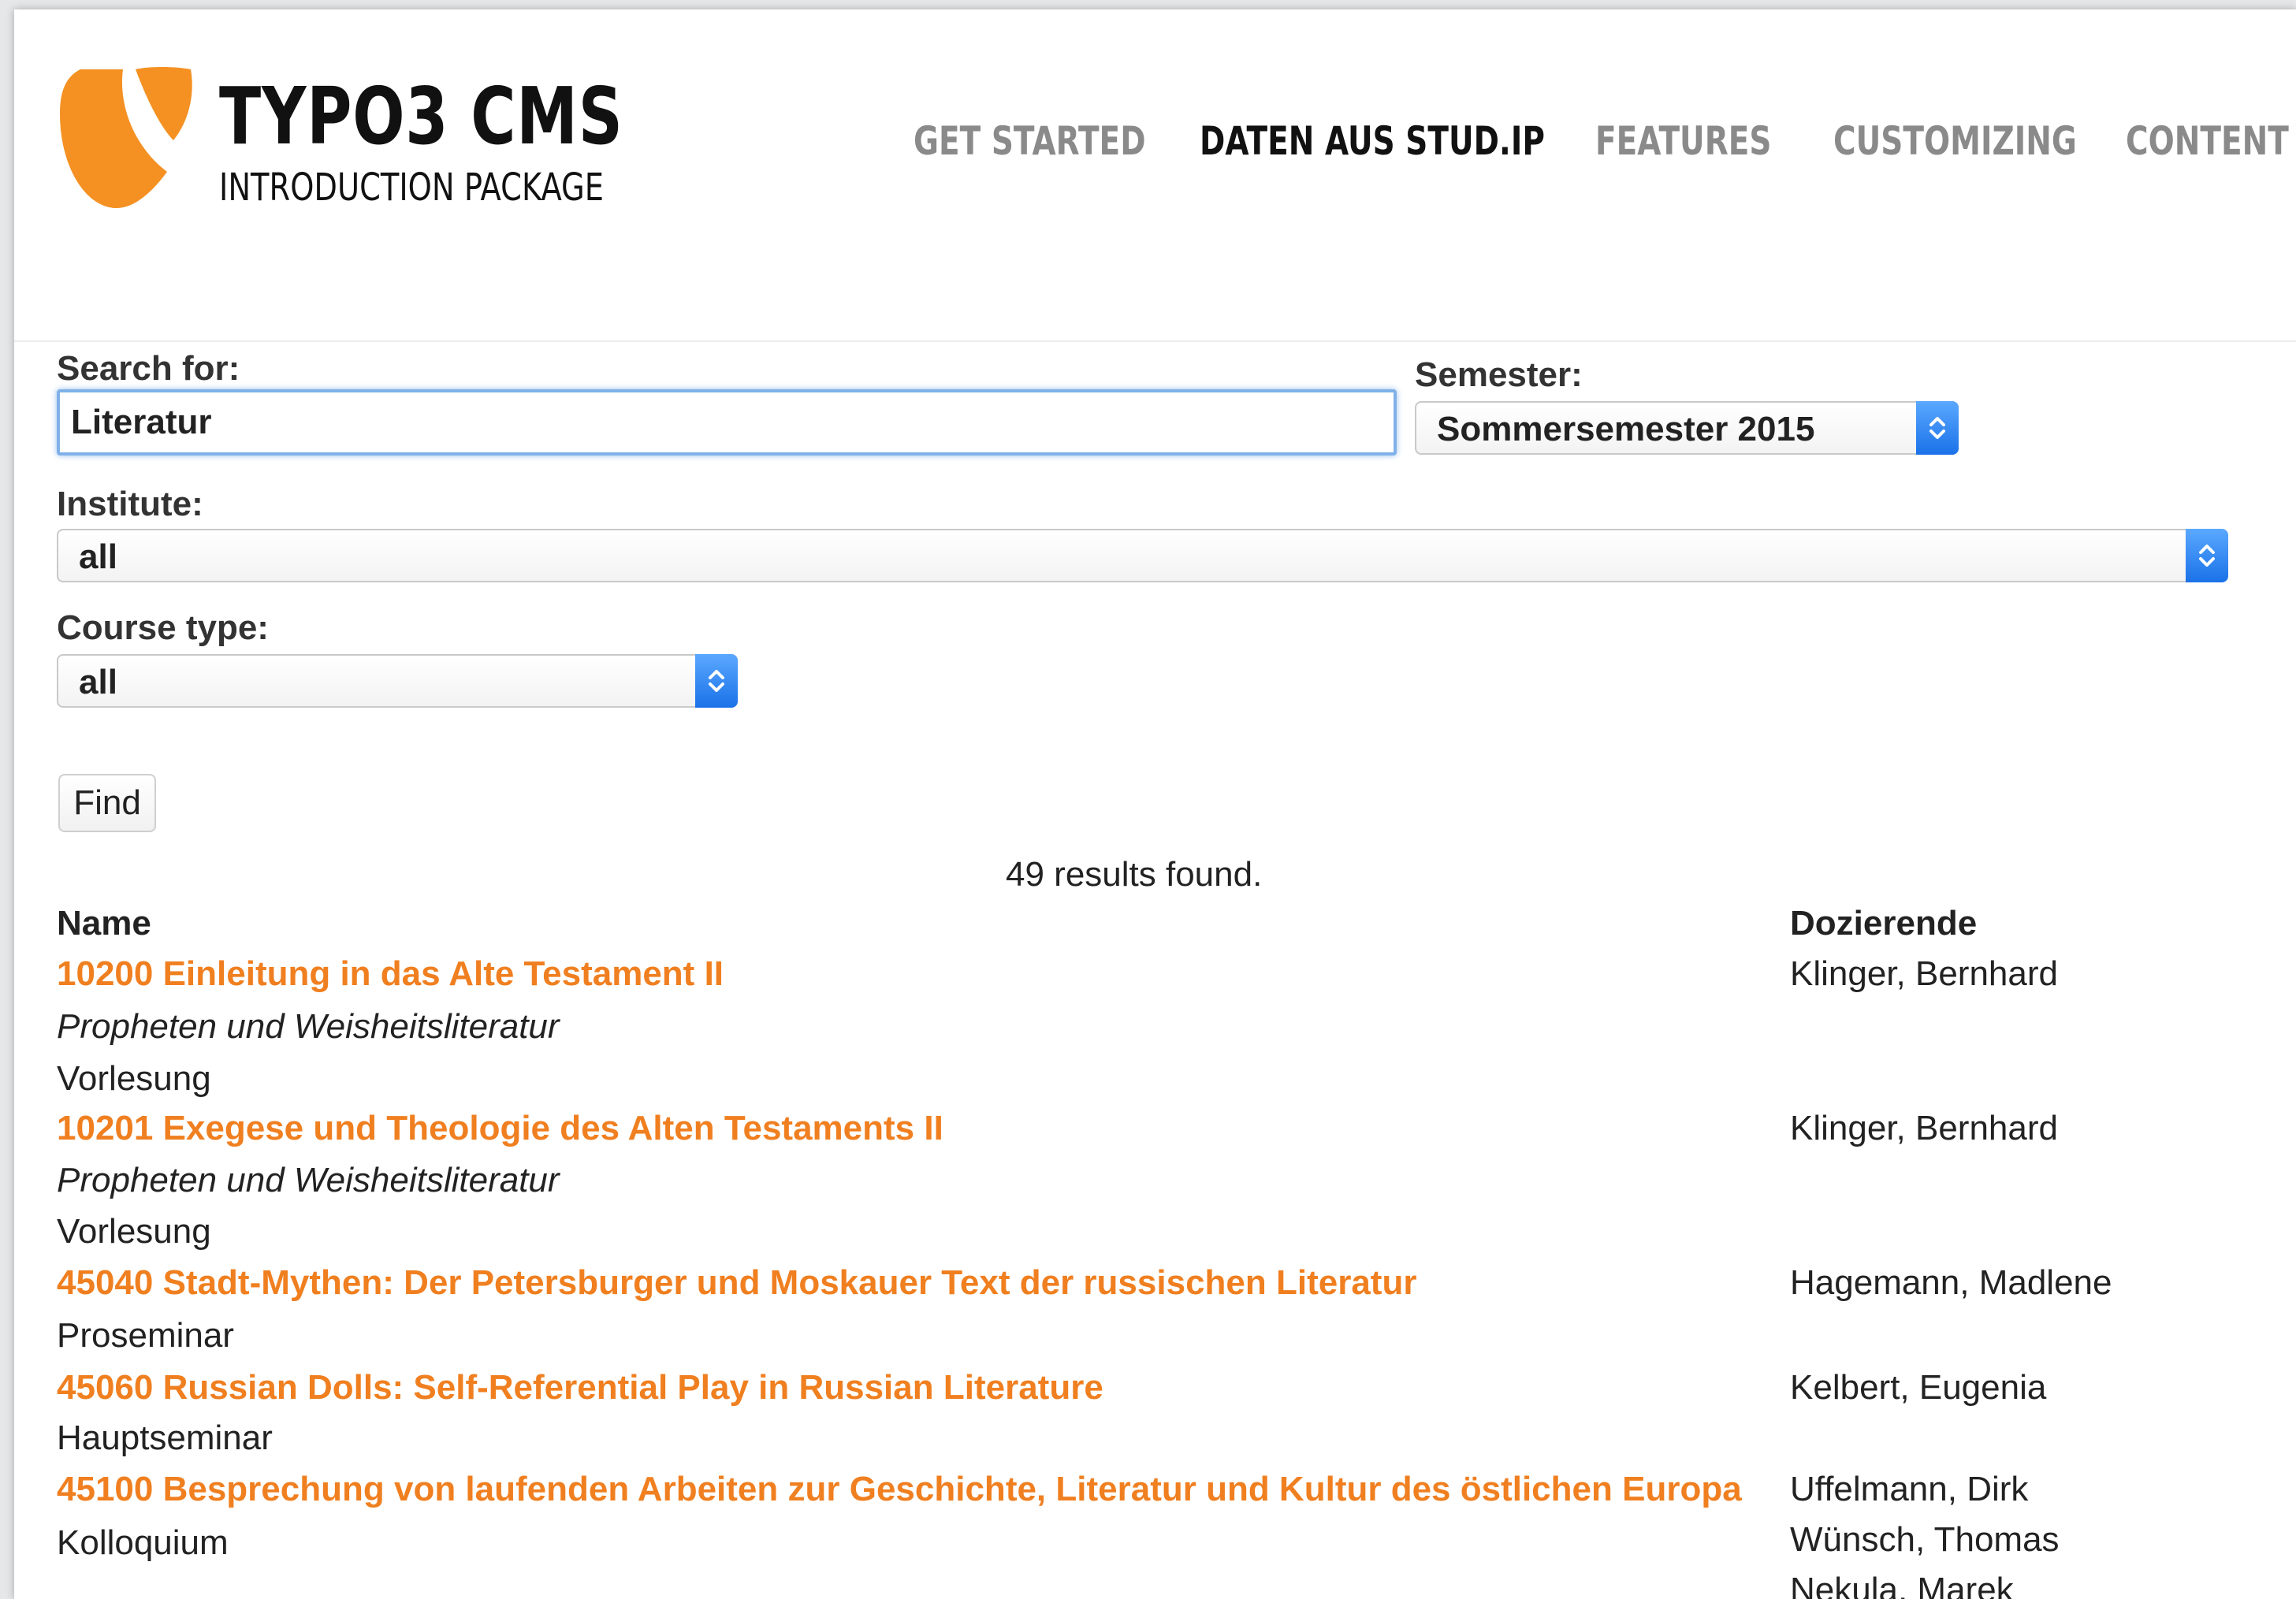 The height and width of the screenshot is (1599, 2296). What do you see at coordinates (727, 422) in the screenshot?
I see `search-input` at bounding box center [727, 422].